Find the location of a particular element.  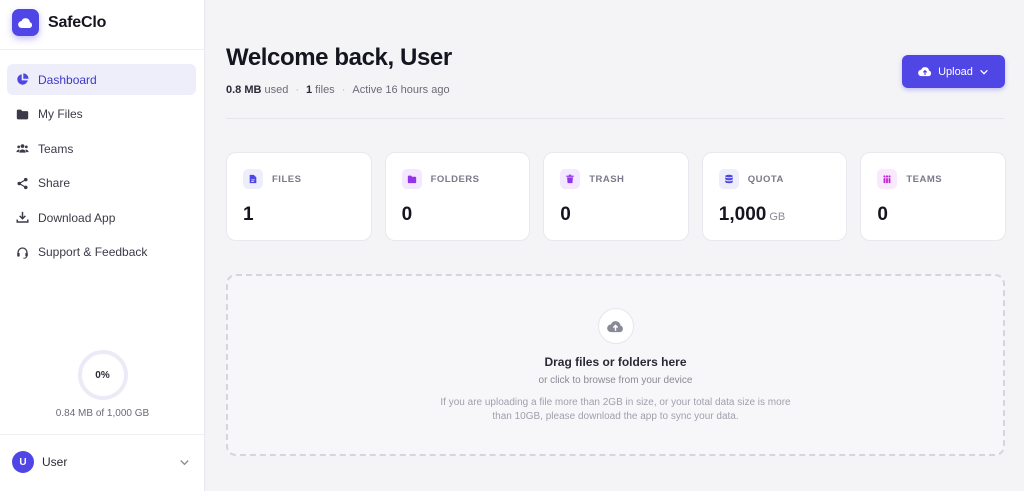

stat-value: 1,000 GB is located at coordinates (752, 215).